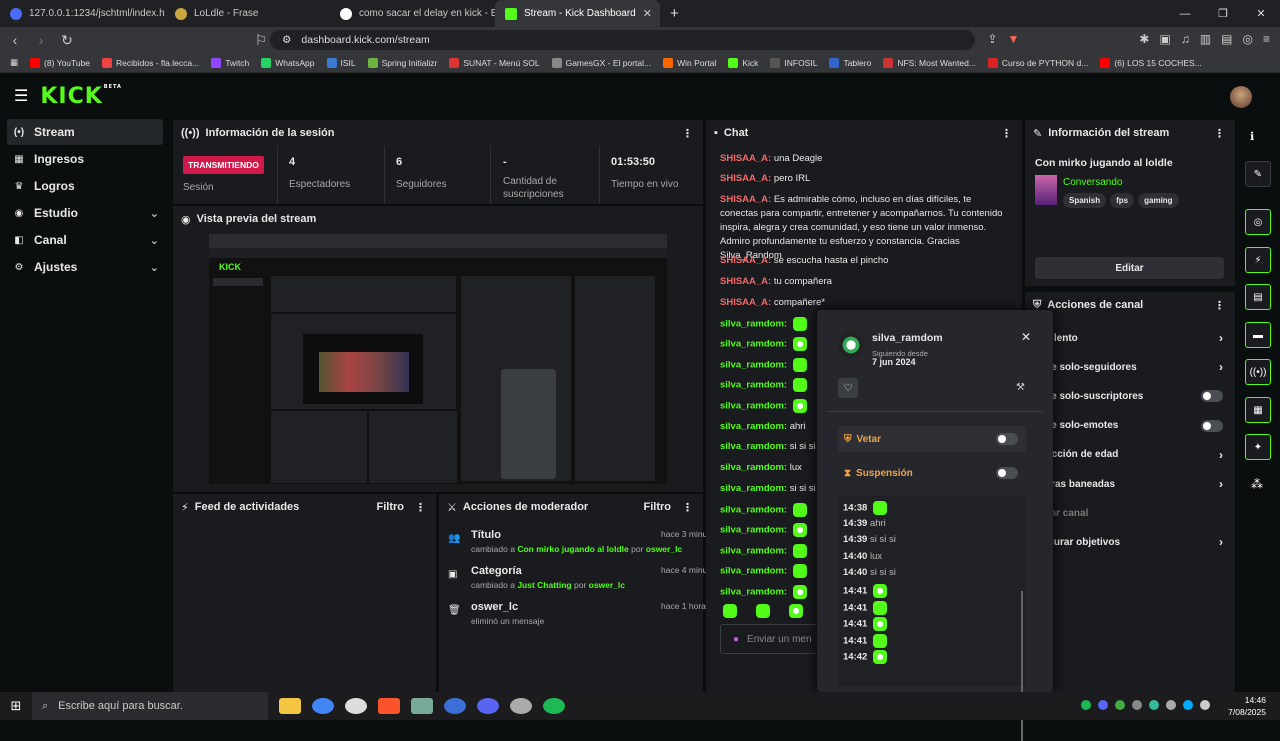  I want to click on camera-icon: ◎, so click(1258, 222).